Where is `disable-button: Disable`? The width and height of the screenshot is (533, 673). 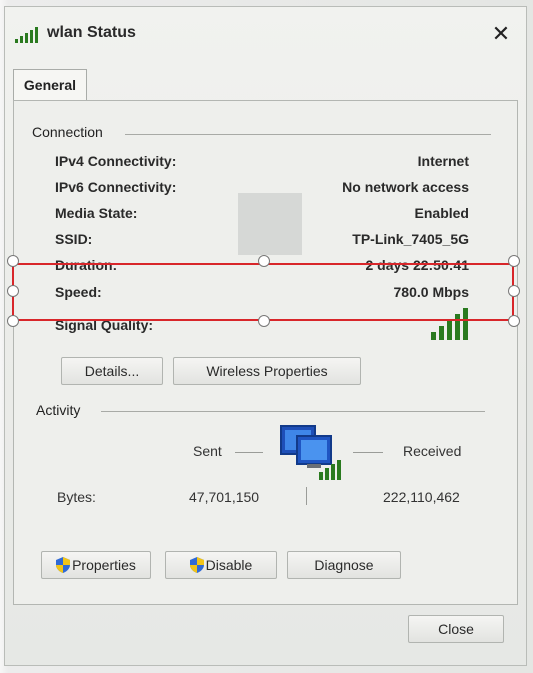
disable-button: Disable is located at coordinates (221, 565).